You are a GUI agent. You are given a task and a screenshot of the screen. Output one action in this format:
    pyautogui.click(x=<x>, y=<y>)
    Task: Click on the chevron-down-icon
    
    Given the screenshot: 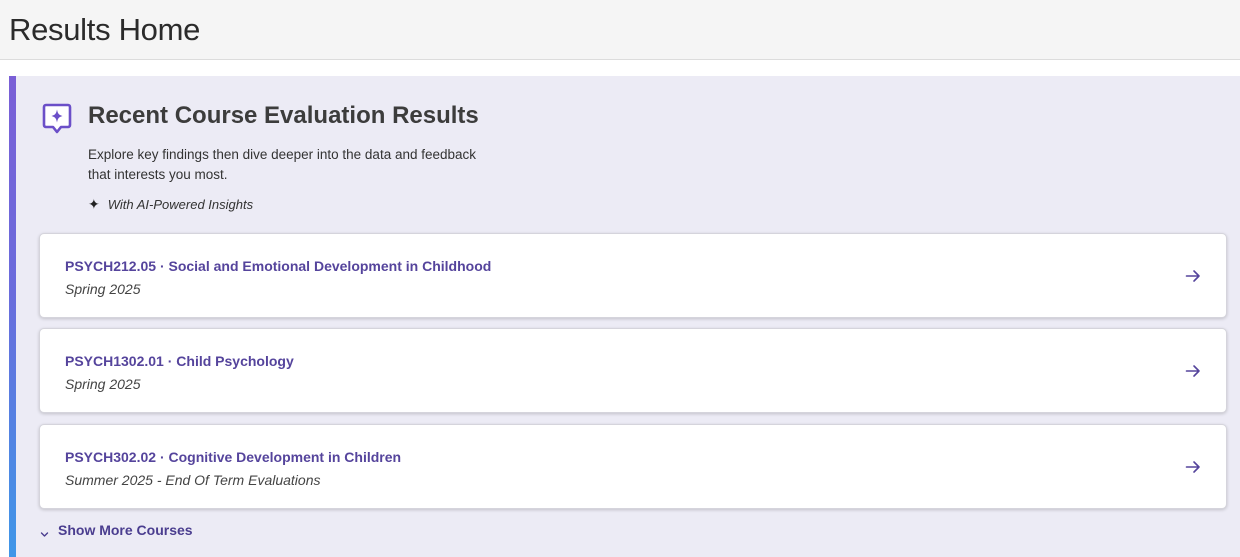 What is the action you would take?
    pyautogui.click(x=44, y=531)
    